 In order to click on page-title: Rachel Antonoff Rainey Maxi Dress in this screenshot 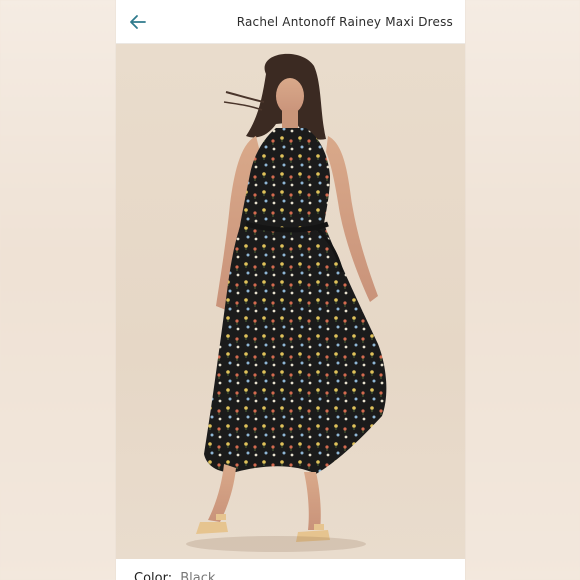, I will do `click(344, 21)`.